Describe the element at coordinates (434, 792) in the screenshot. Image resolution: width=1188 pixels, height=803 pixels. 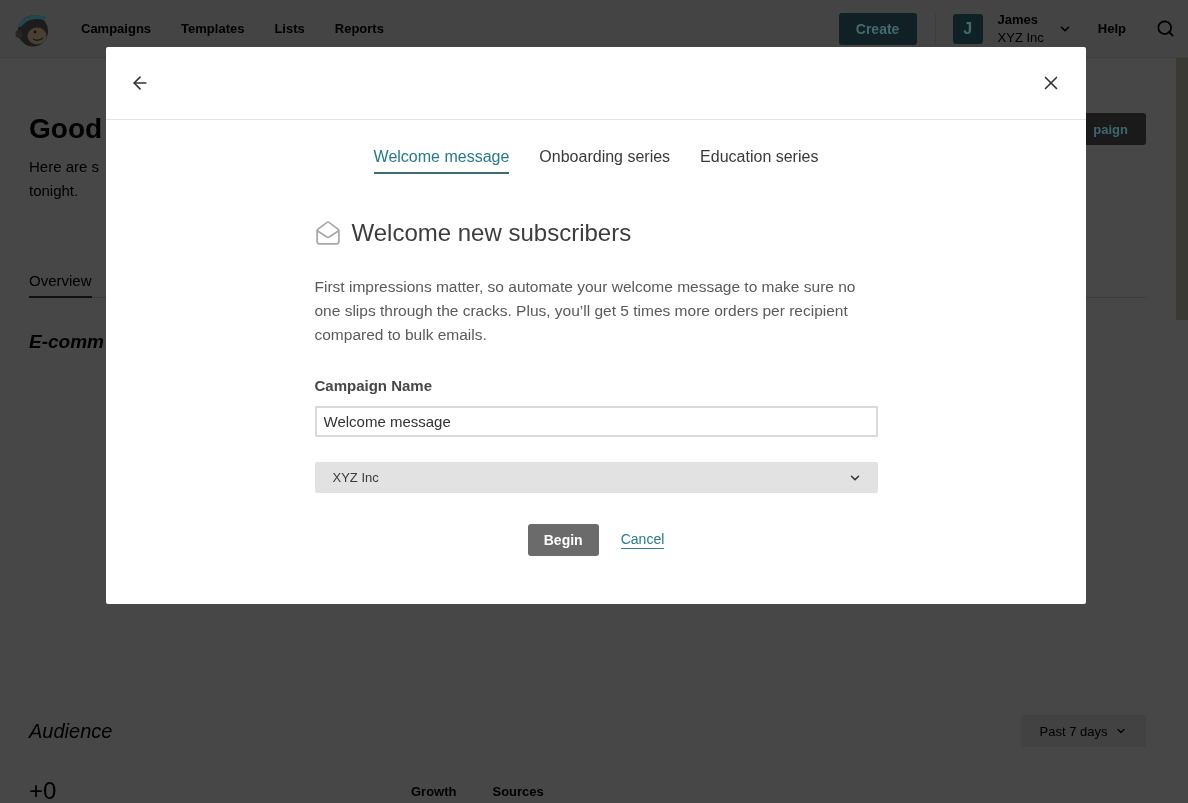
I see `chart-tab: Growth` at that location.